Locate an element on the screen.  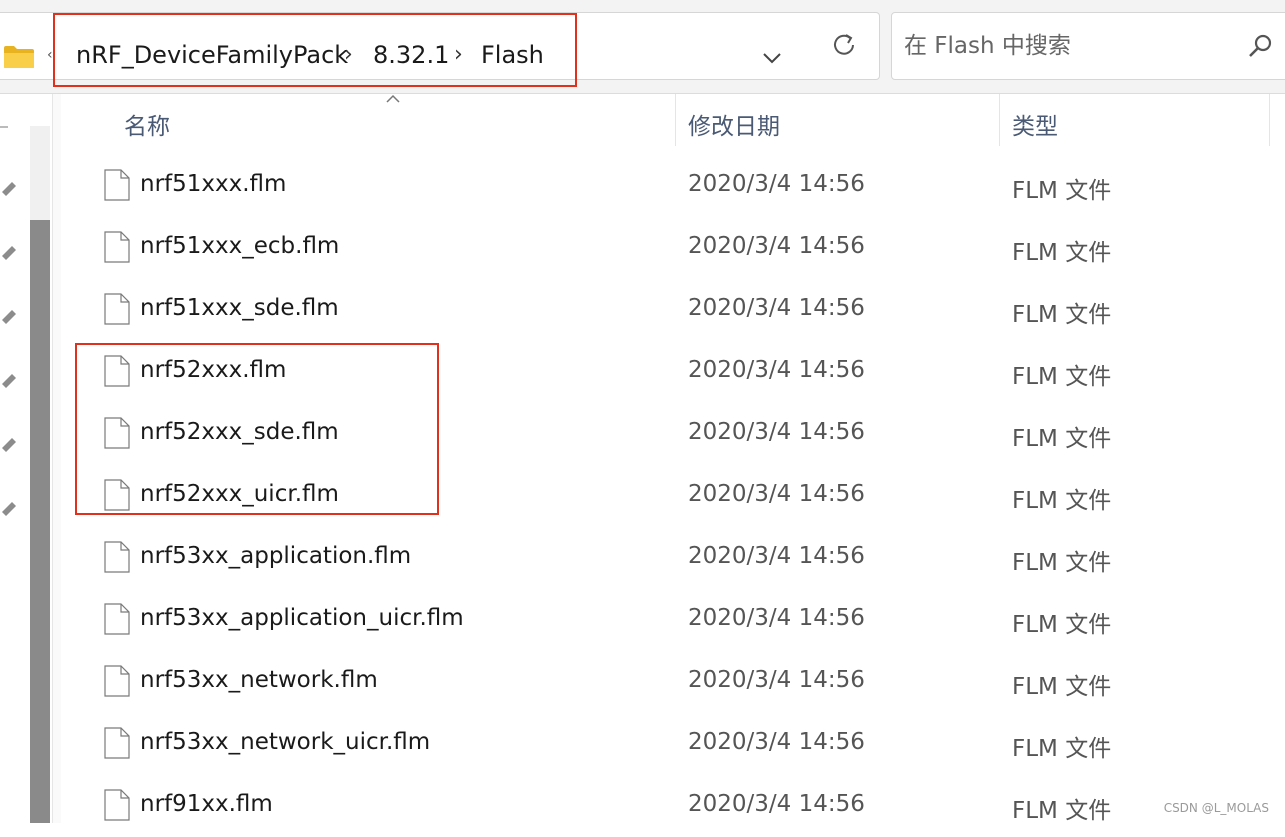
column-header-type-label: 类型 is located at coordinates (1035, 127).